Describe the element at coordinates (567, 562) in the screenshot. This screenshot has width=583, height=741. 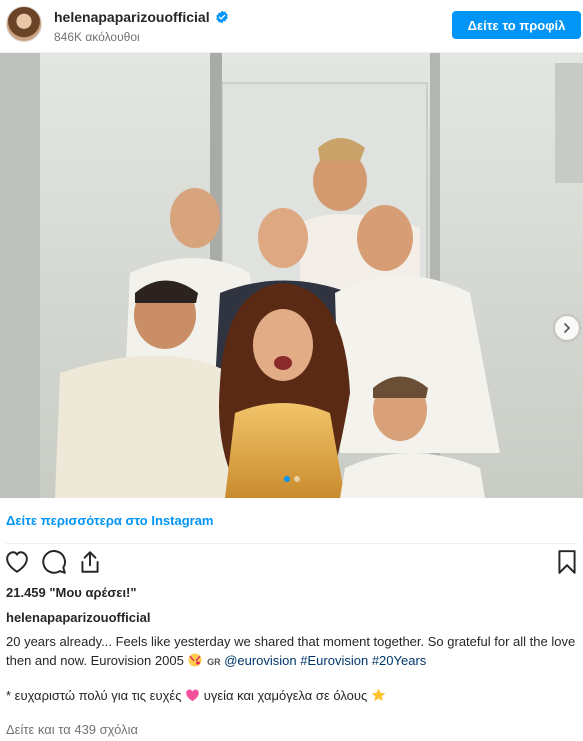
I see `bookmark-icon` at that location.